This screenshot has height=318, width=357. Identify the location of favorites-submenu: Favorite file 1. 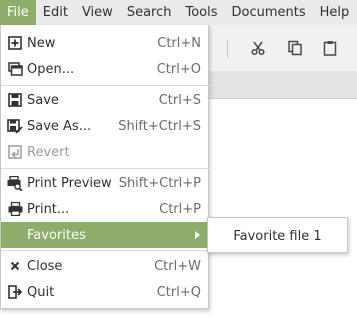
(277, 235).